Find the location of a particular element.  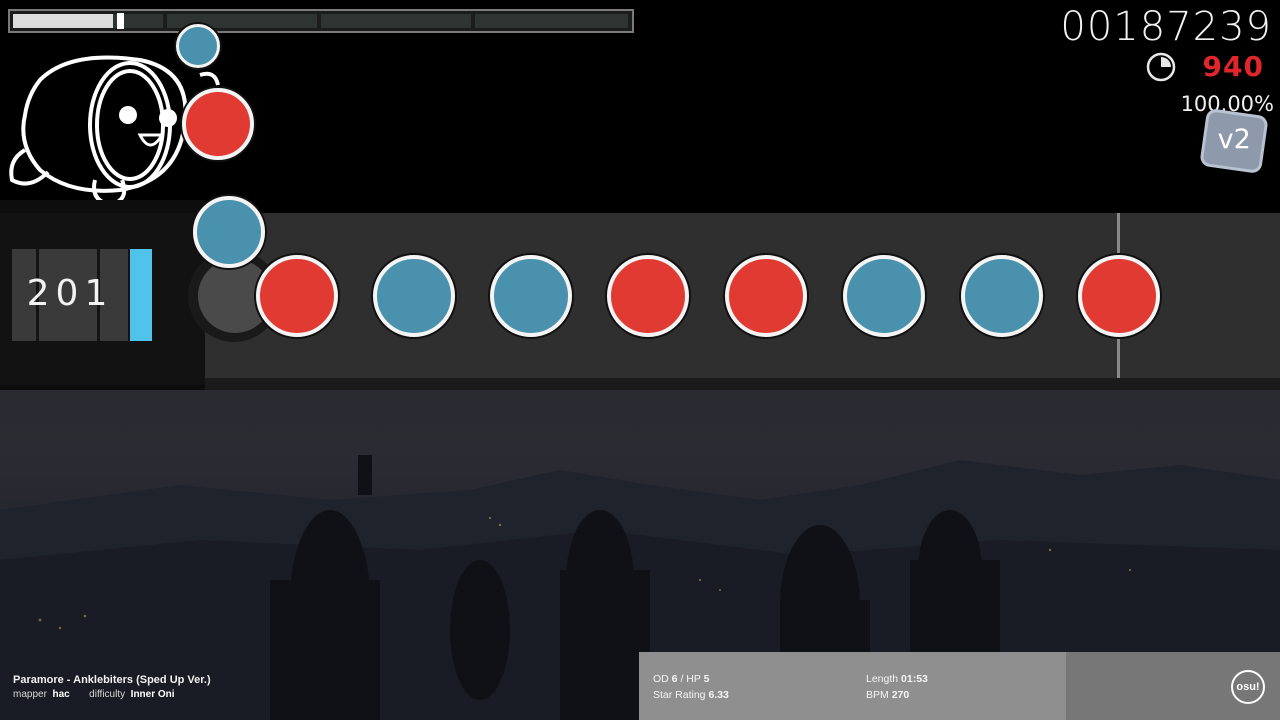

od-value: 6 is located at coordinates (674, 679).